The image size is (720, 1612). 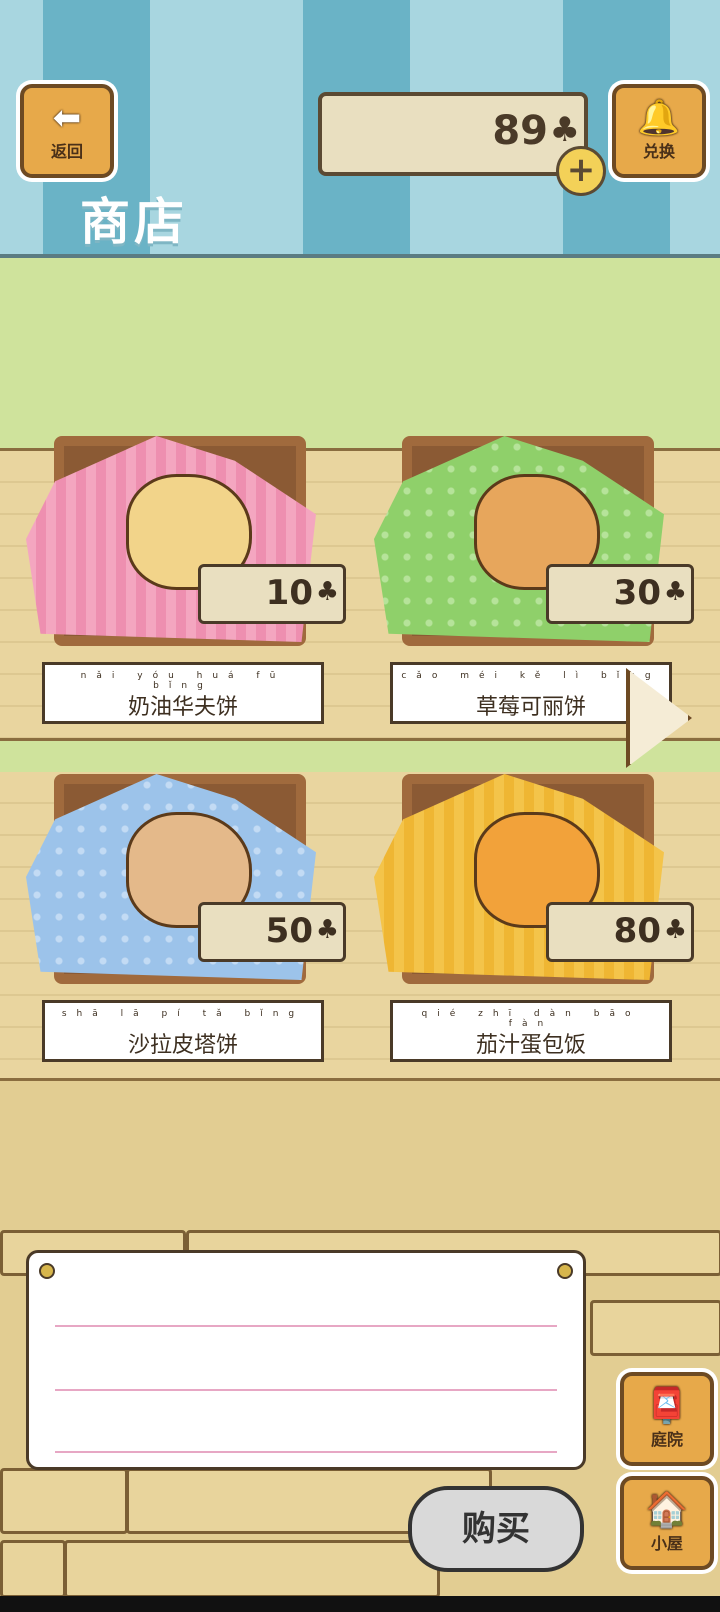 What do you see at coordinates (182, 707) in the screenshot?
I see `item-name: 奶油华夫饼` at bounding box center [182, 707].